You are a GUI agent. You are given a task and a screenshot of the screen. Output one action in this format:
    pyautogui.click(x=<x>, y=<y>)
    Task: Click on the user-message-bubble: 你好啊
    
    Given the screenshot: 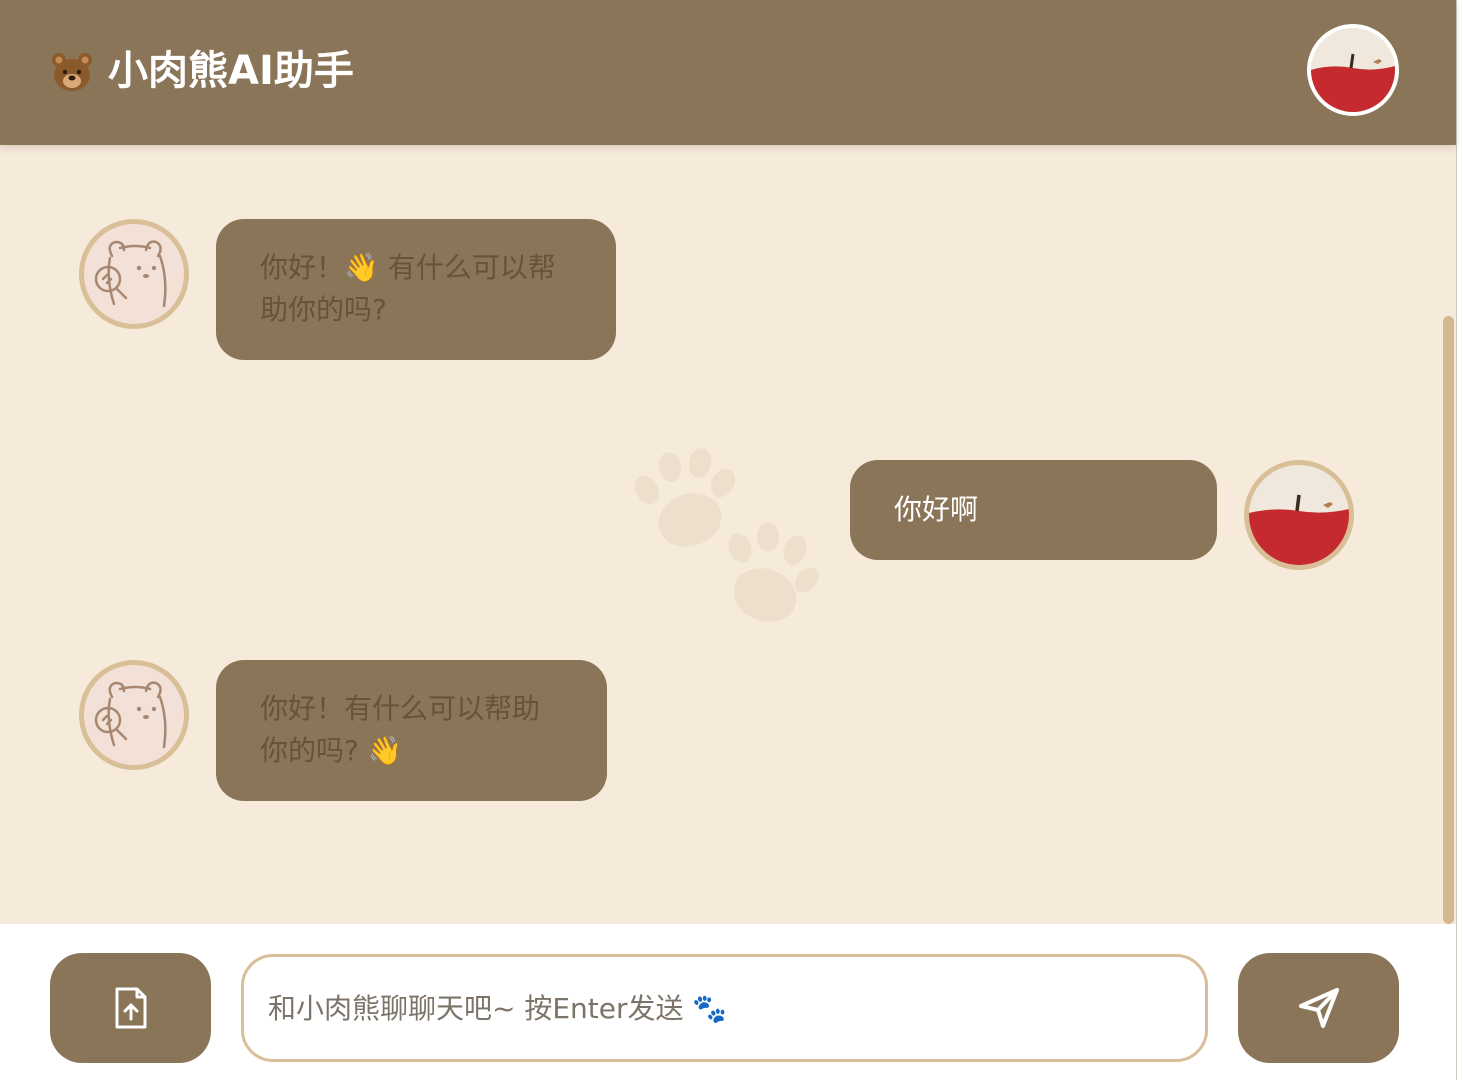 What is the action you would take?
    pyautogui.click(x=1033, y=510)
    